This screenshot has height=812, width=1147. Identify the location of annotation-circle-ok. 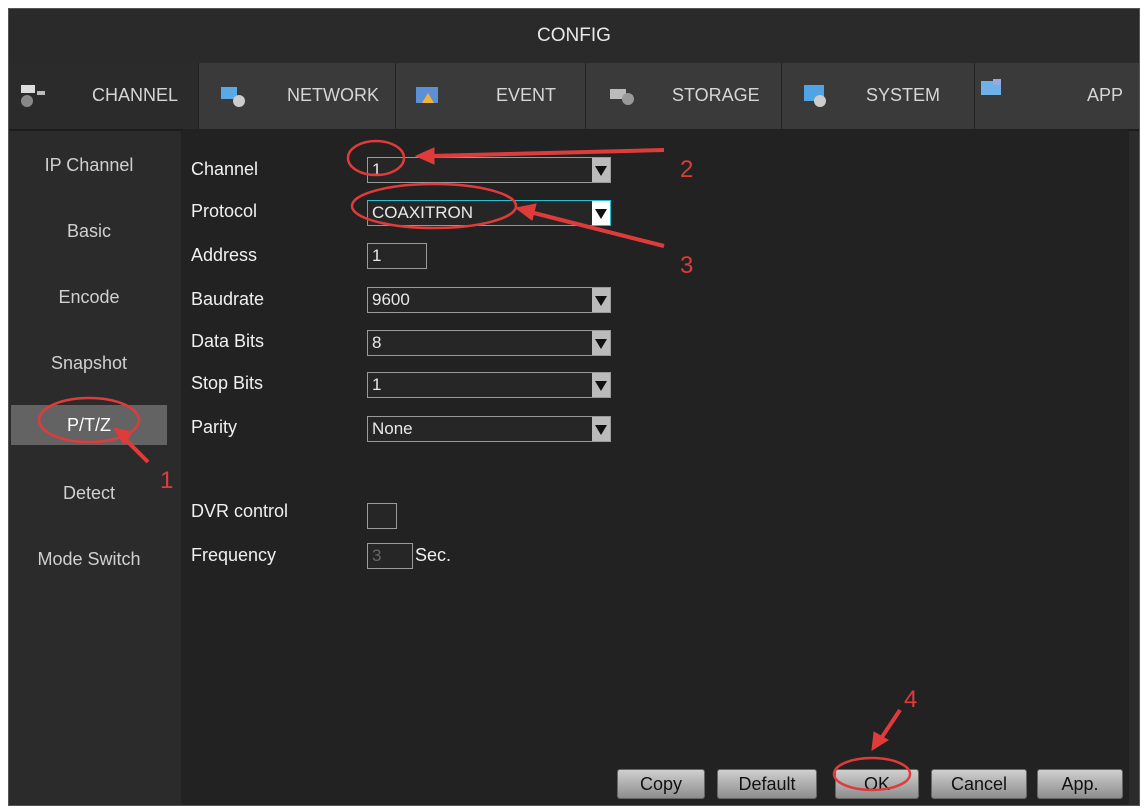
(872, 774).